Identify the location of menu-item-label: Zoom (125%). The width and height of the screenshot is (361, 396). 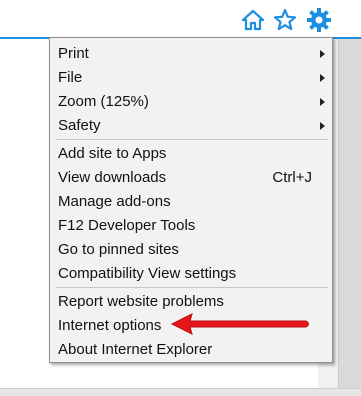
(103, 101).